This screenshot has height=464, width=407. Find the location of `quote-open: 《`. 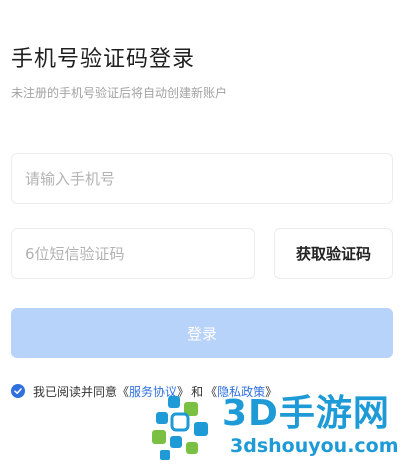

quote-open: 《 is located at coordinates (123, 391).